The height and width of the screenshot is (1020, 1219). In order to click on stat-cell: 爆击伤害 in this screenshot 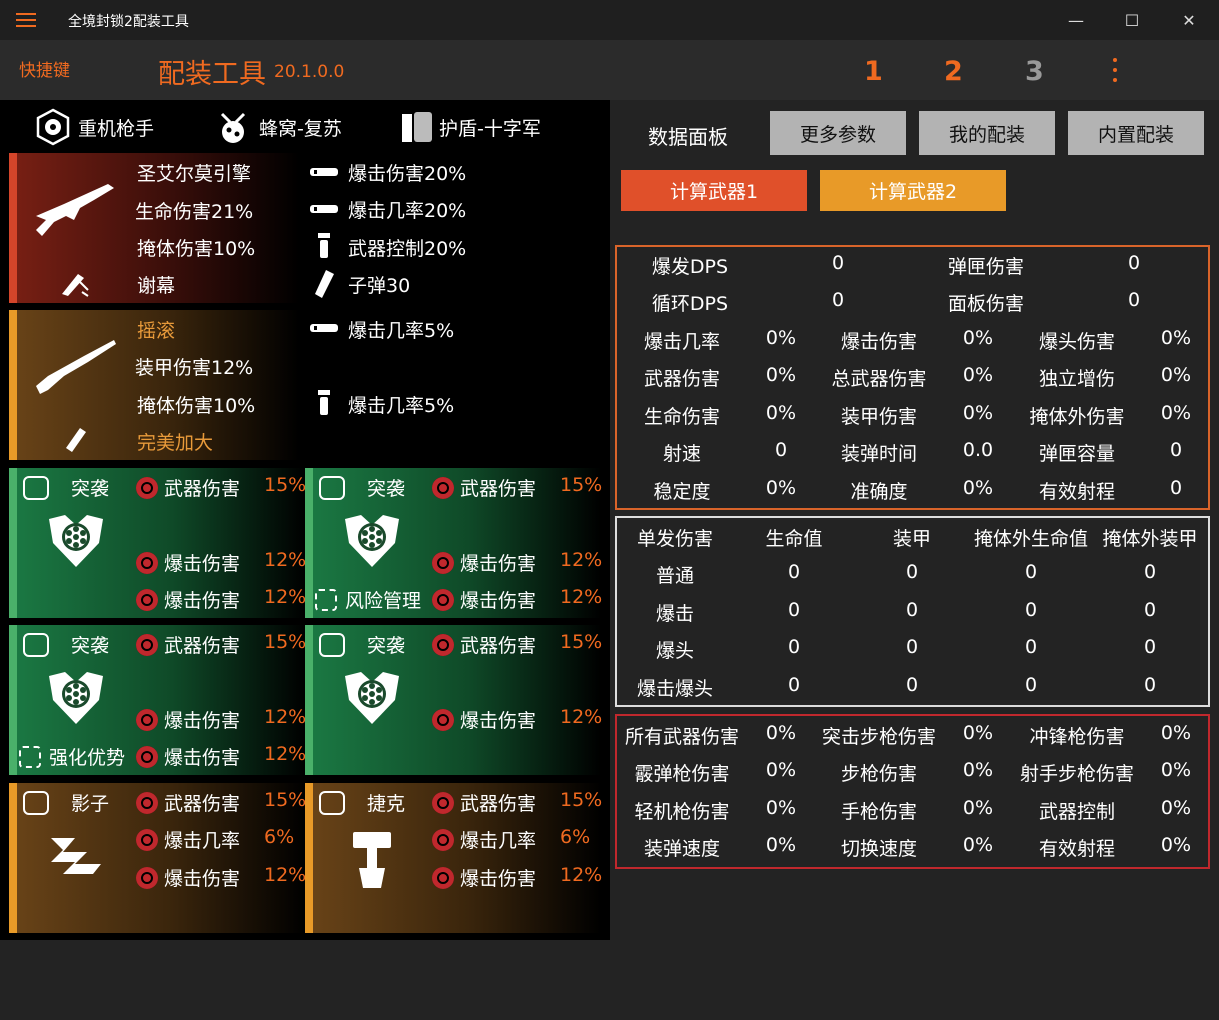, I will do `click(879, 342)`.